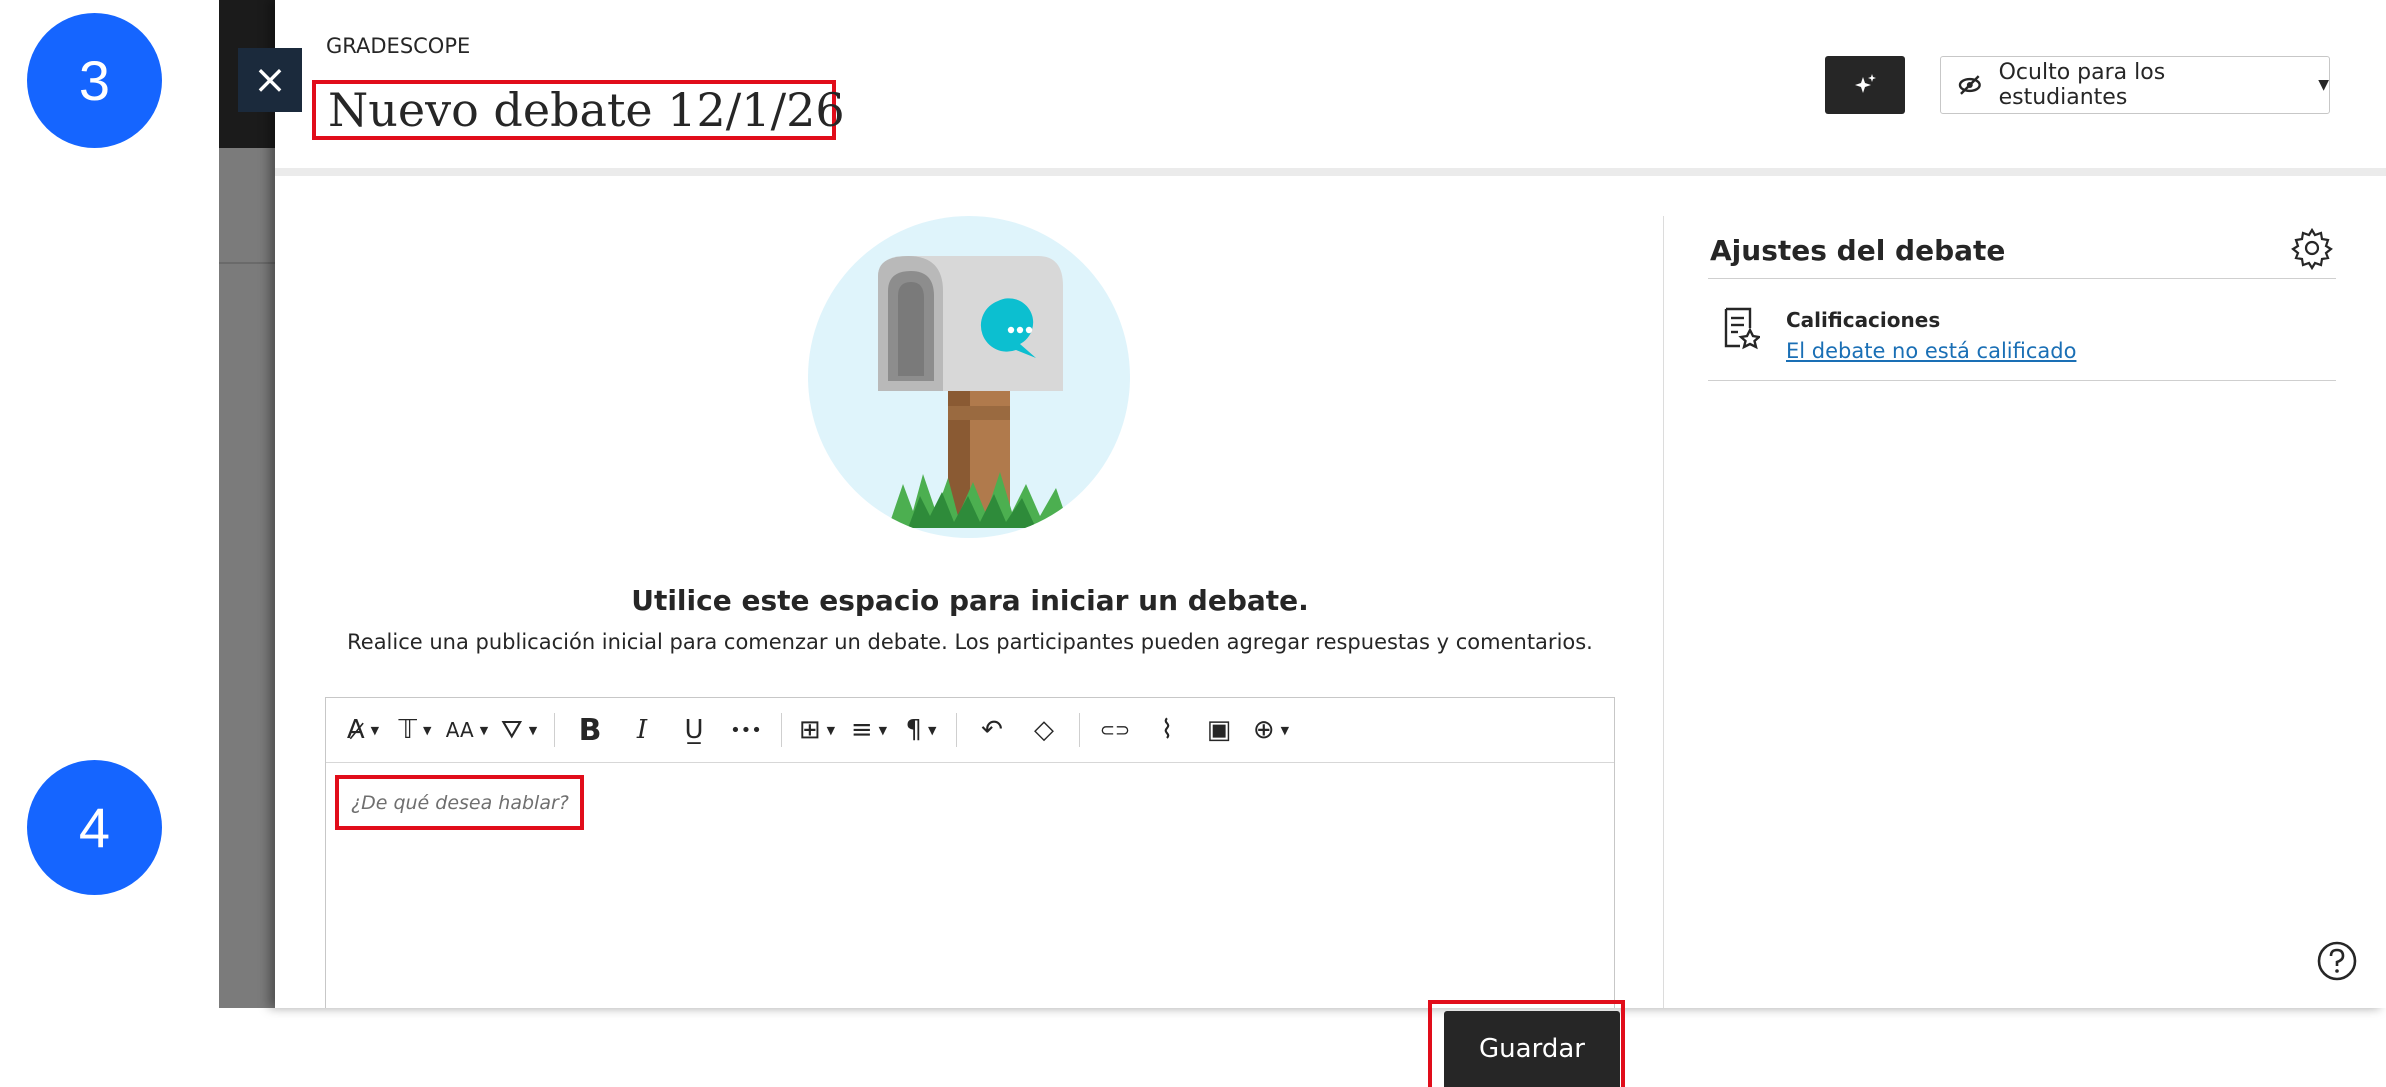  Describe the element at coordinates (969, 377) in the screenshot. I see `mailbox-illustration` at that location.